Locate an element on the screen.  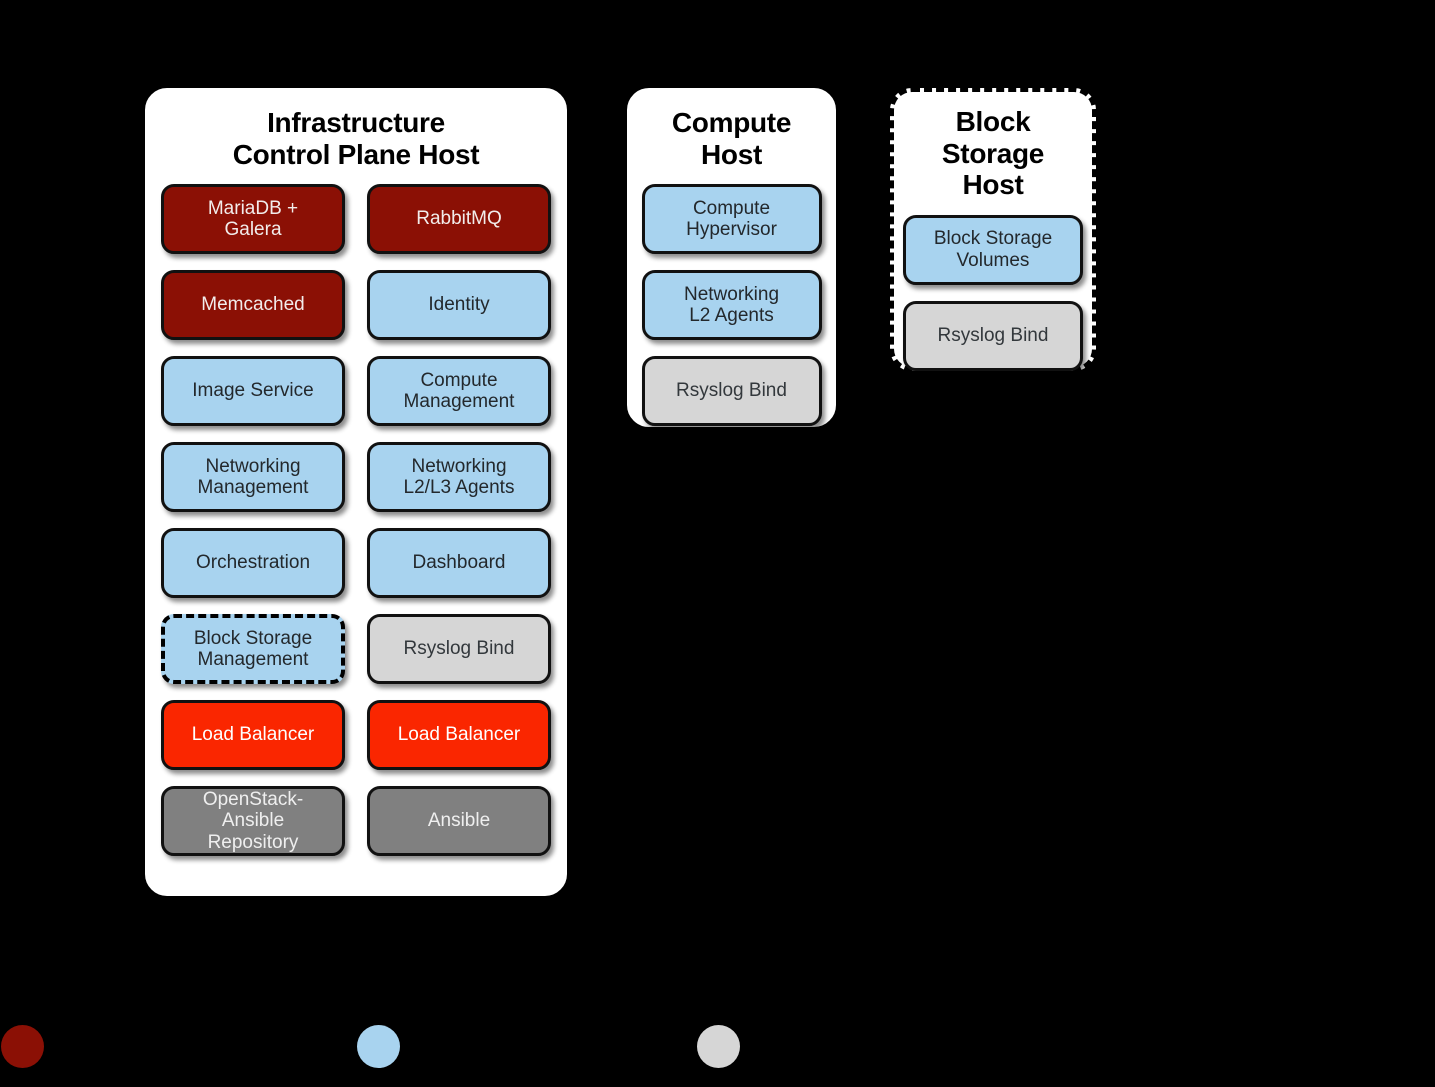
service-row: Block Storage Volumes is located at coordinates (993, 249).